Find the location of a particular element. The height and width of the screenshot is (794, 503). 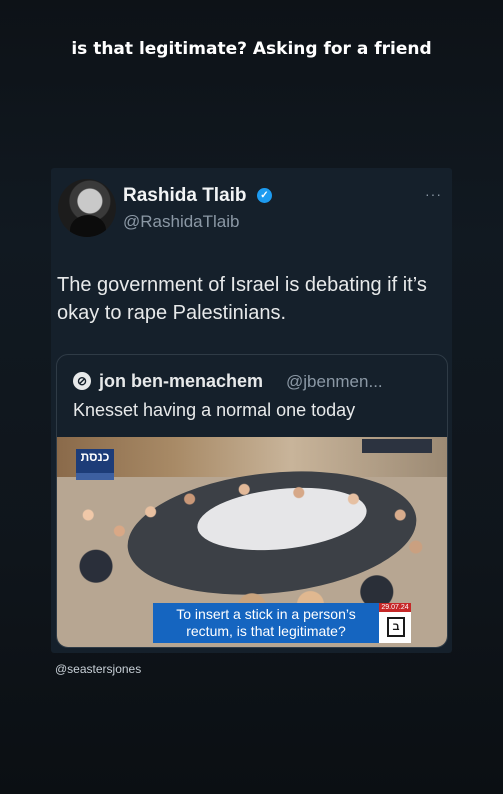

channel-mark-icon: ב is located at coordinates (396, 627).